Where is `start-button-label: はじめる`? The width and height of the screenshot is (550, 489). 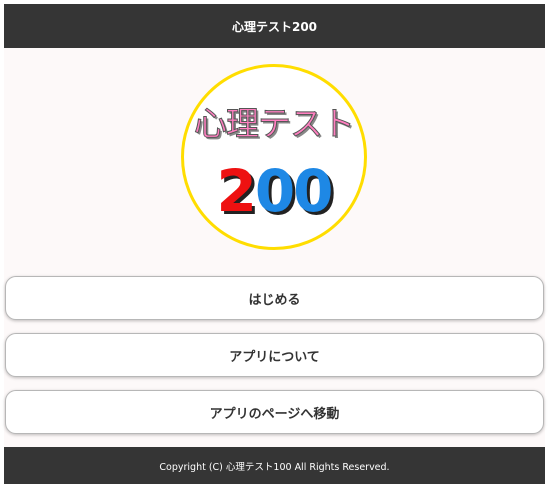
start-button-label: はじめる is located at coordinates (274, 300).